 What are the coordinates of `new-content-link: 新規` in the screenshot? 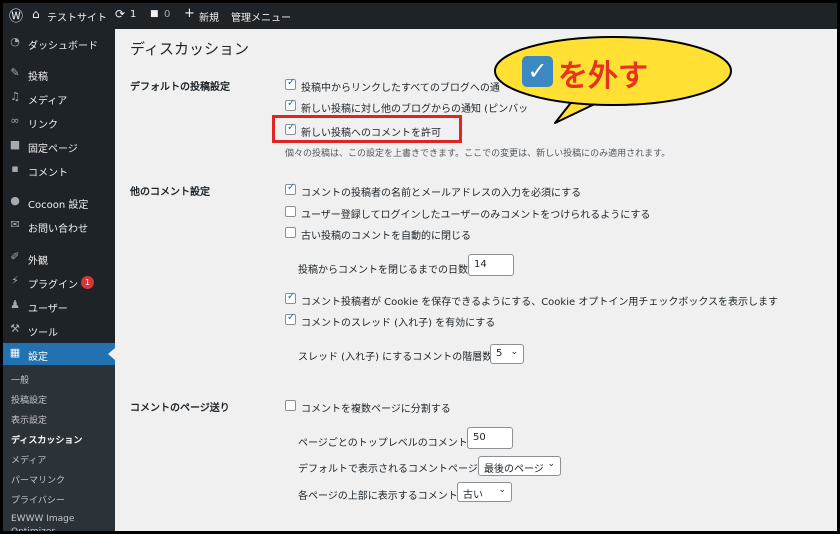 It's located at (209, 16).